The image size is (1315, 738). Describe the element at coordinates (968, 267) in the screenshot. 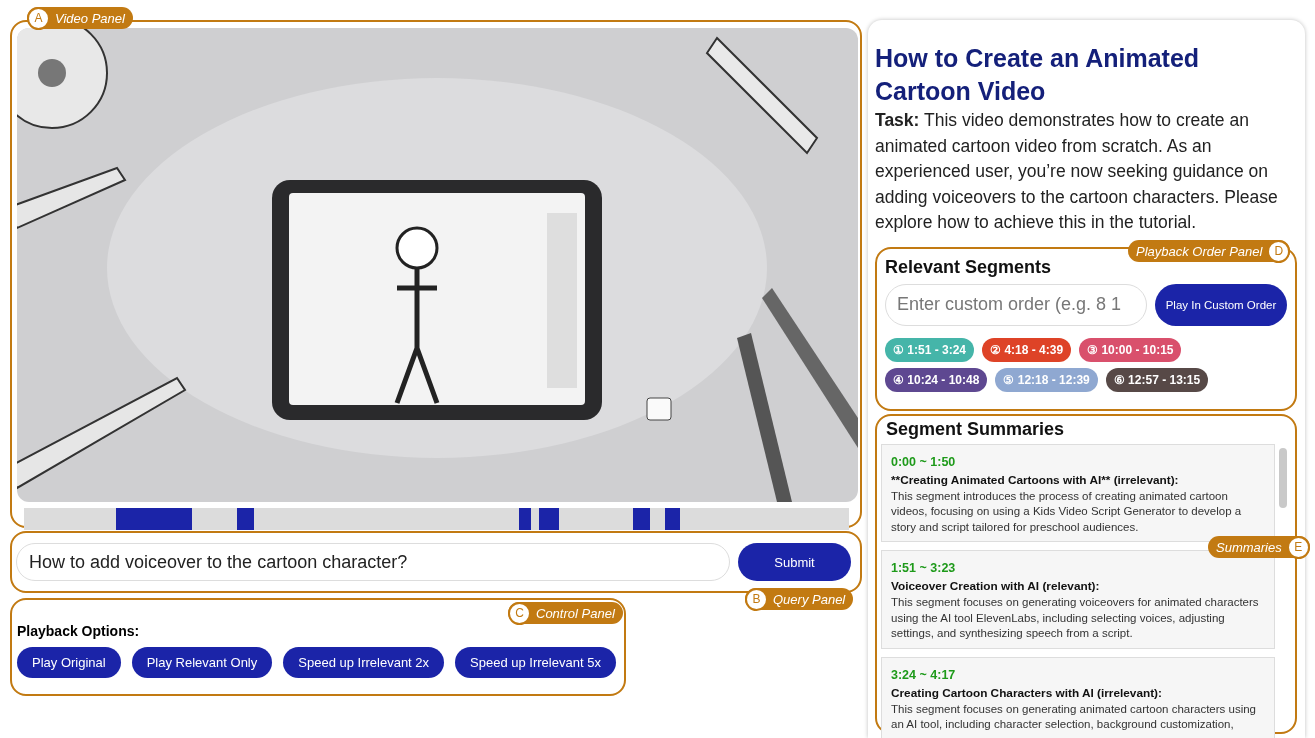

I see `relevant-segments-heading: Relevant Segments` at that location.